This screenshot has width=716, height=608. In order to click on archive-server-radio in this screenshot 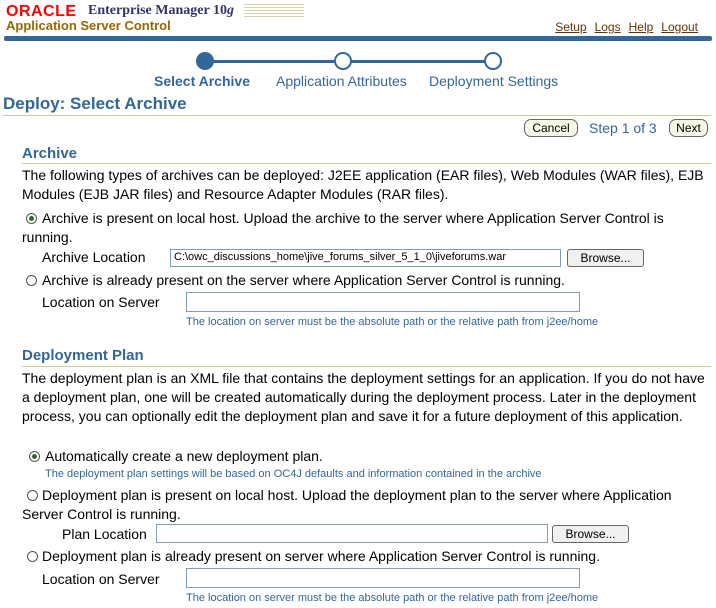, I will do `click(31, 280)`.